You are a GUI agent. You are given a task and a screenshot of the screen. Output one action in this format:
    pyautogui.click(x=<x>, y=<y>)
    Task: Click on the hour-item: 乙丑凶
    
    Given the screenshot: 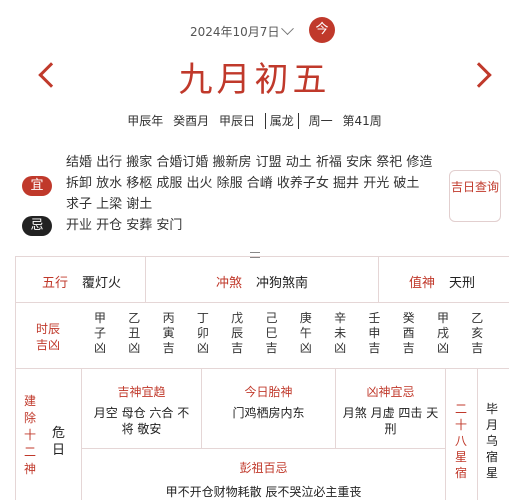 What is the action you would take?
    pyautogui.click(x=134, y=333)
    